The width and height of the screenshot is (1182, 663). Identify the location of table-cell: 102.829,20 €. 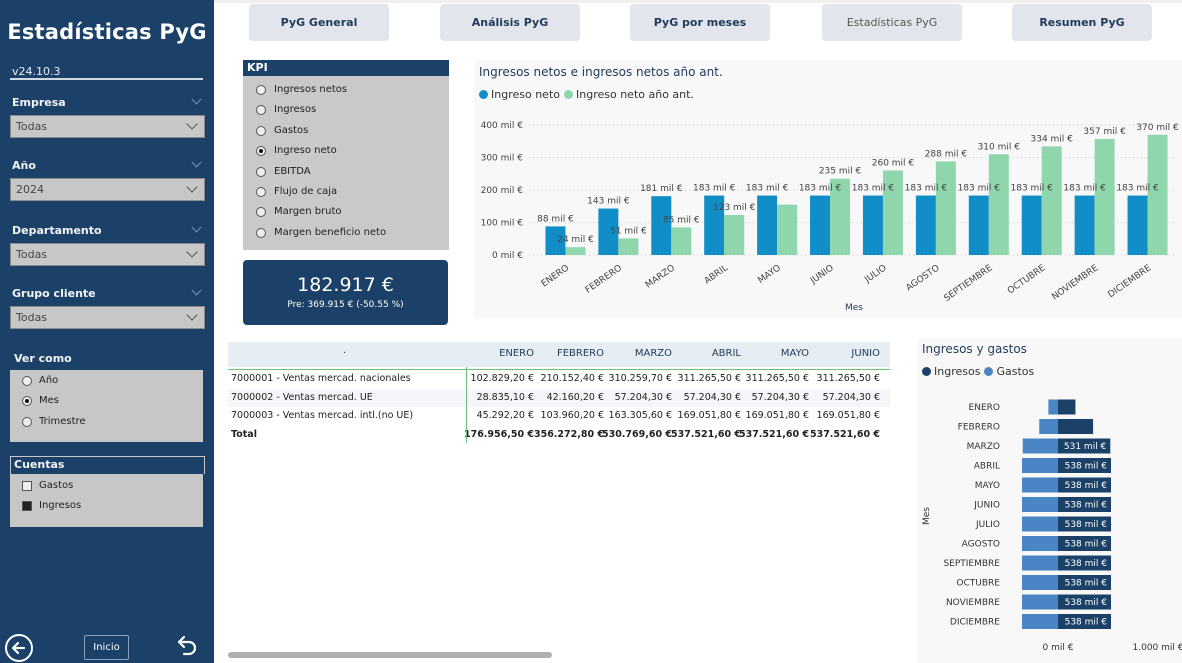
(502, 378).